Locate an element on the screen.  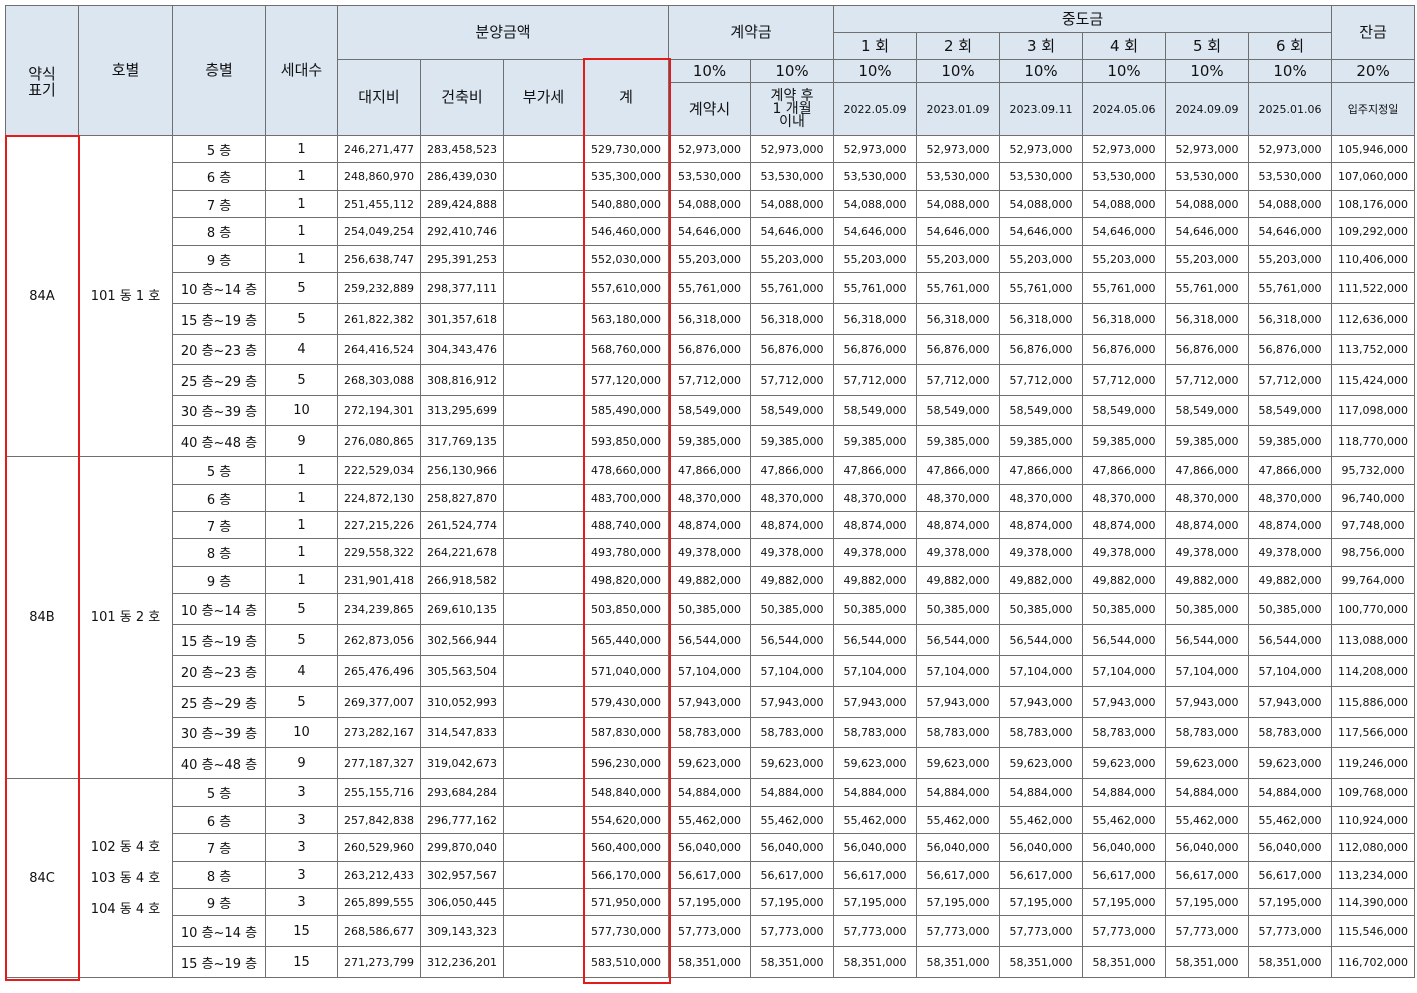
deposit2-timing: 계약 후 1 개월 이내 is located at coordinates (792, 109).